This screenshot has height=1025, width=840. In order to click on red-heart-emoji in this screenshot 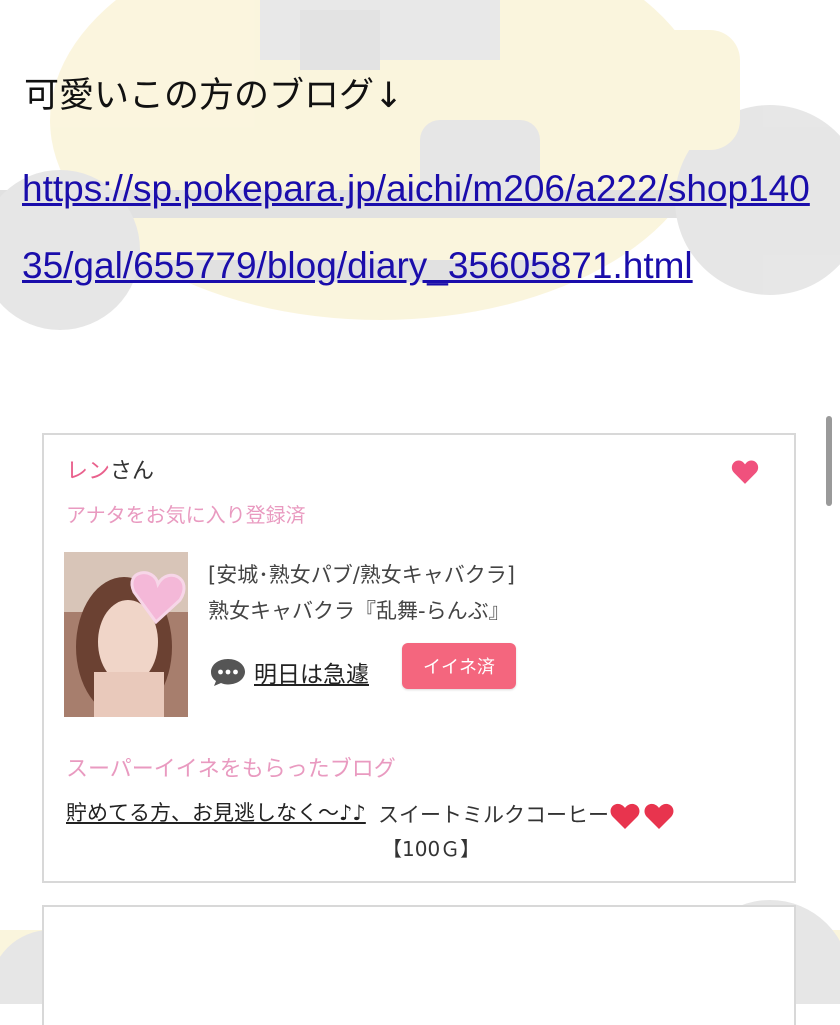, I will do `click(642, 816)`.